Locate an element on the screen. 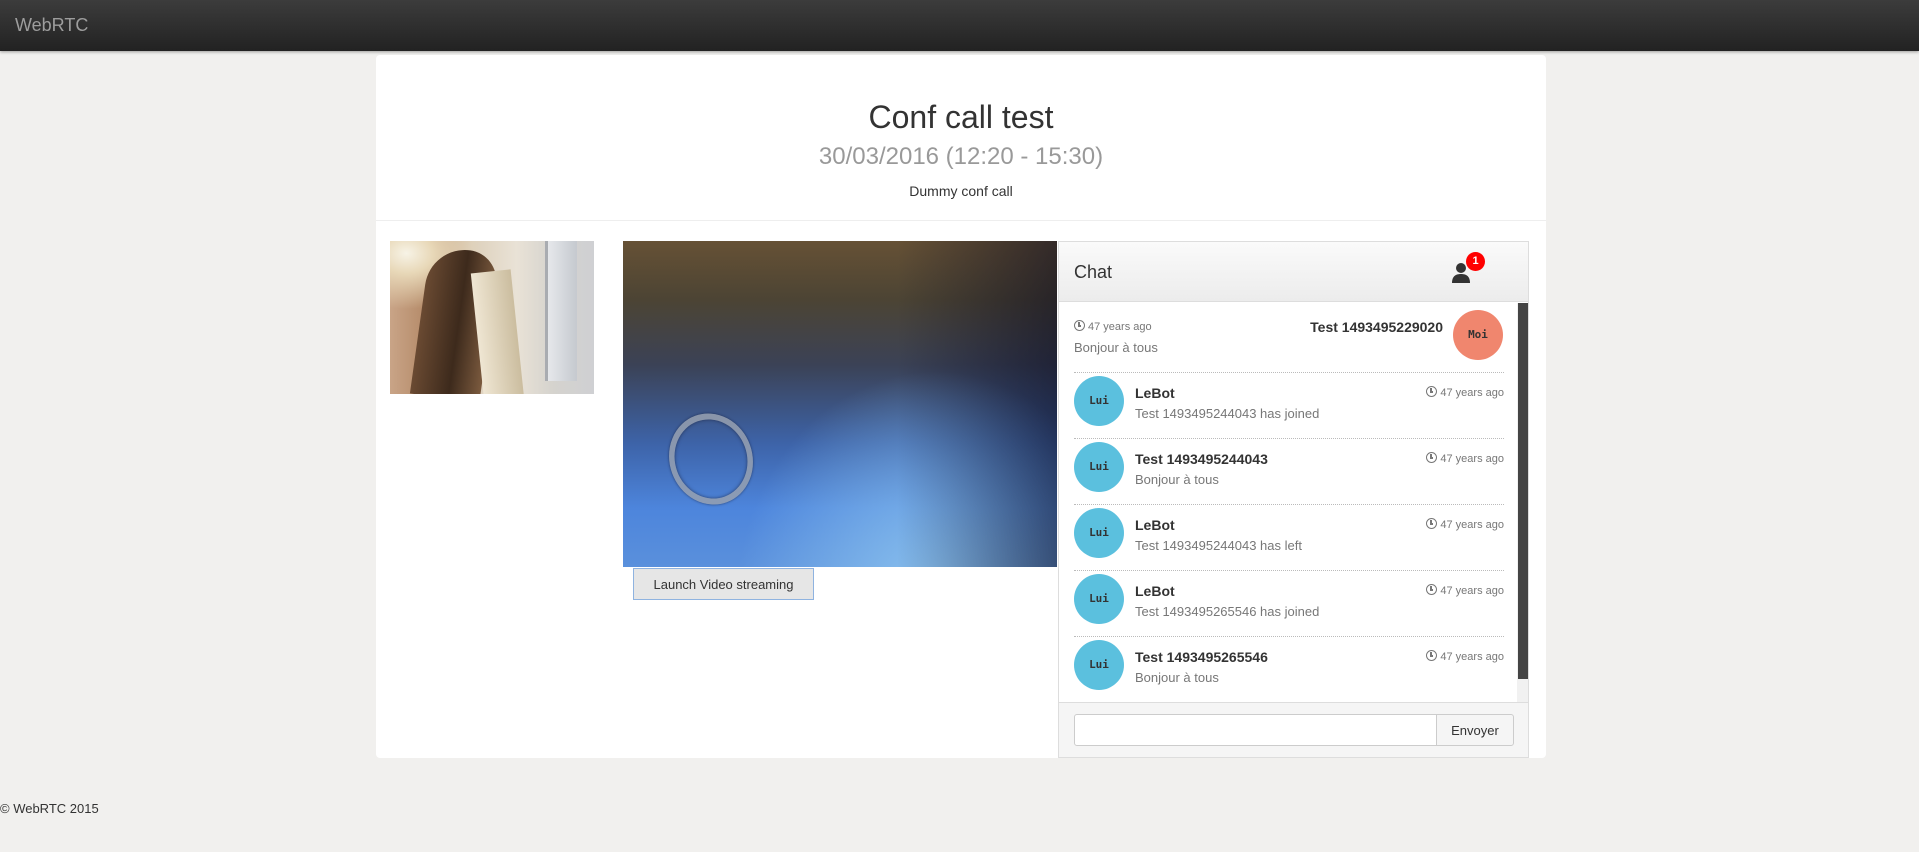  navbar: WebRTC is located at coordinates (959, 25).